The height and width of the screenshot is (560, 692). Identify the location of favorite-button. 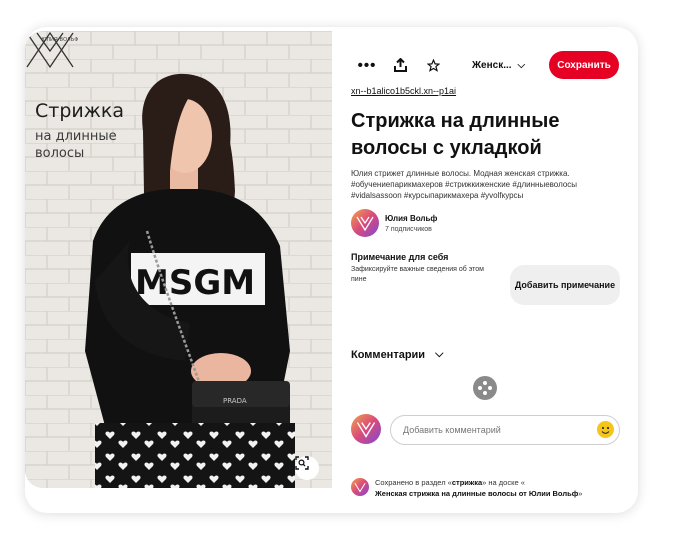
(433, 65).